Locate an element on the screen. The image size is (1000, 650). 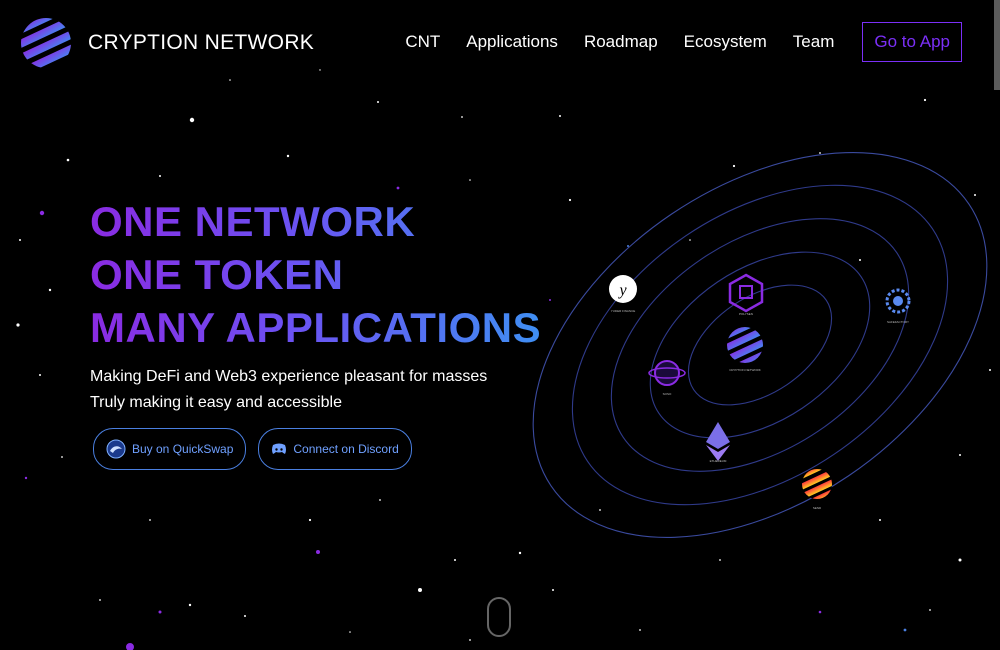
brand-logo: CRYPTION NETWORK is located at coordinates (167, 43).